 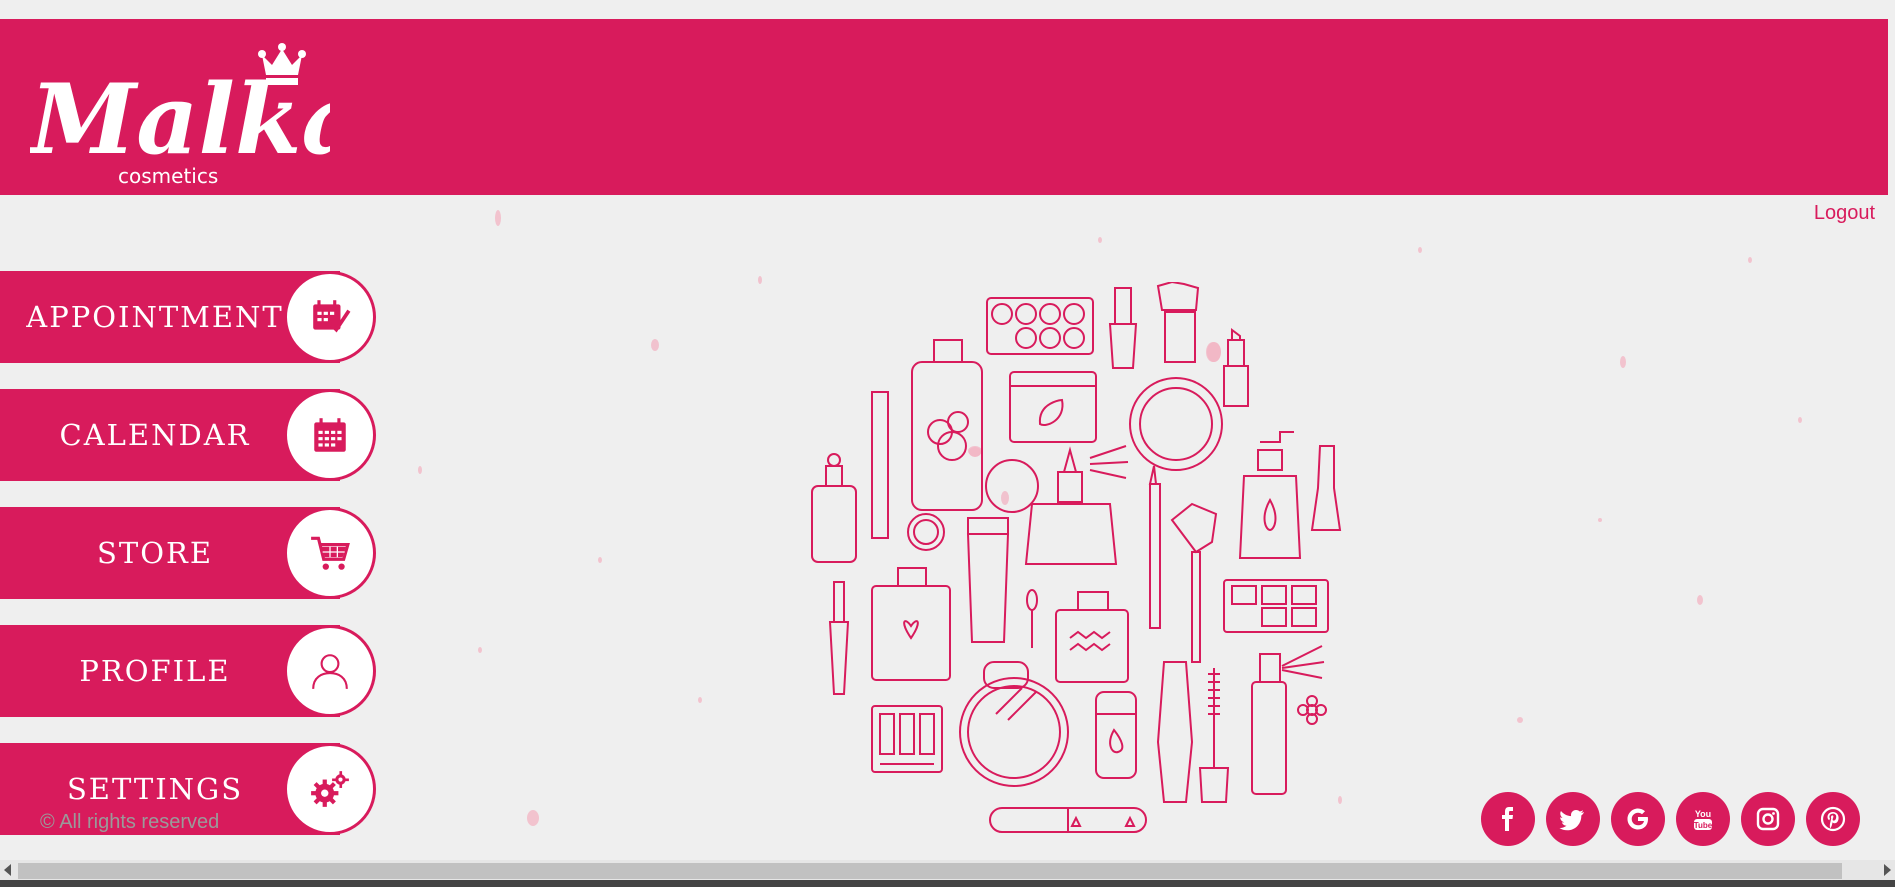 I want to click on brand-logo: Malka cosmetics, so click(x=195, y=111).